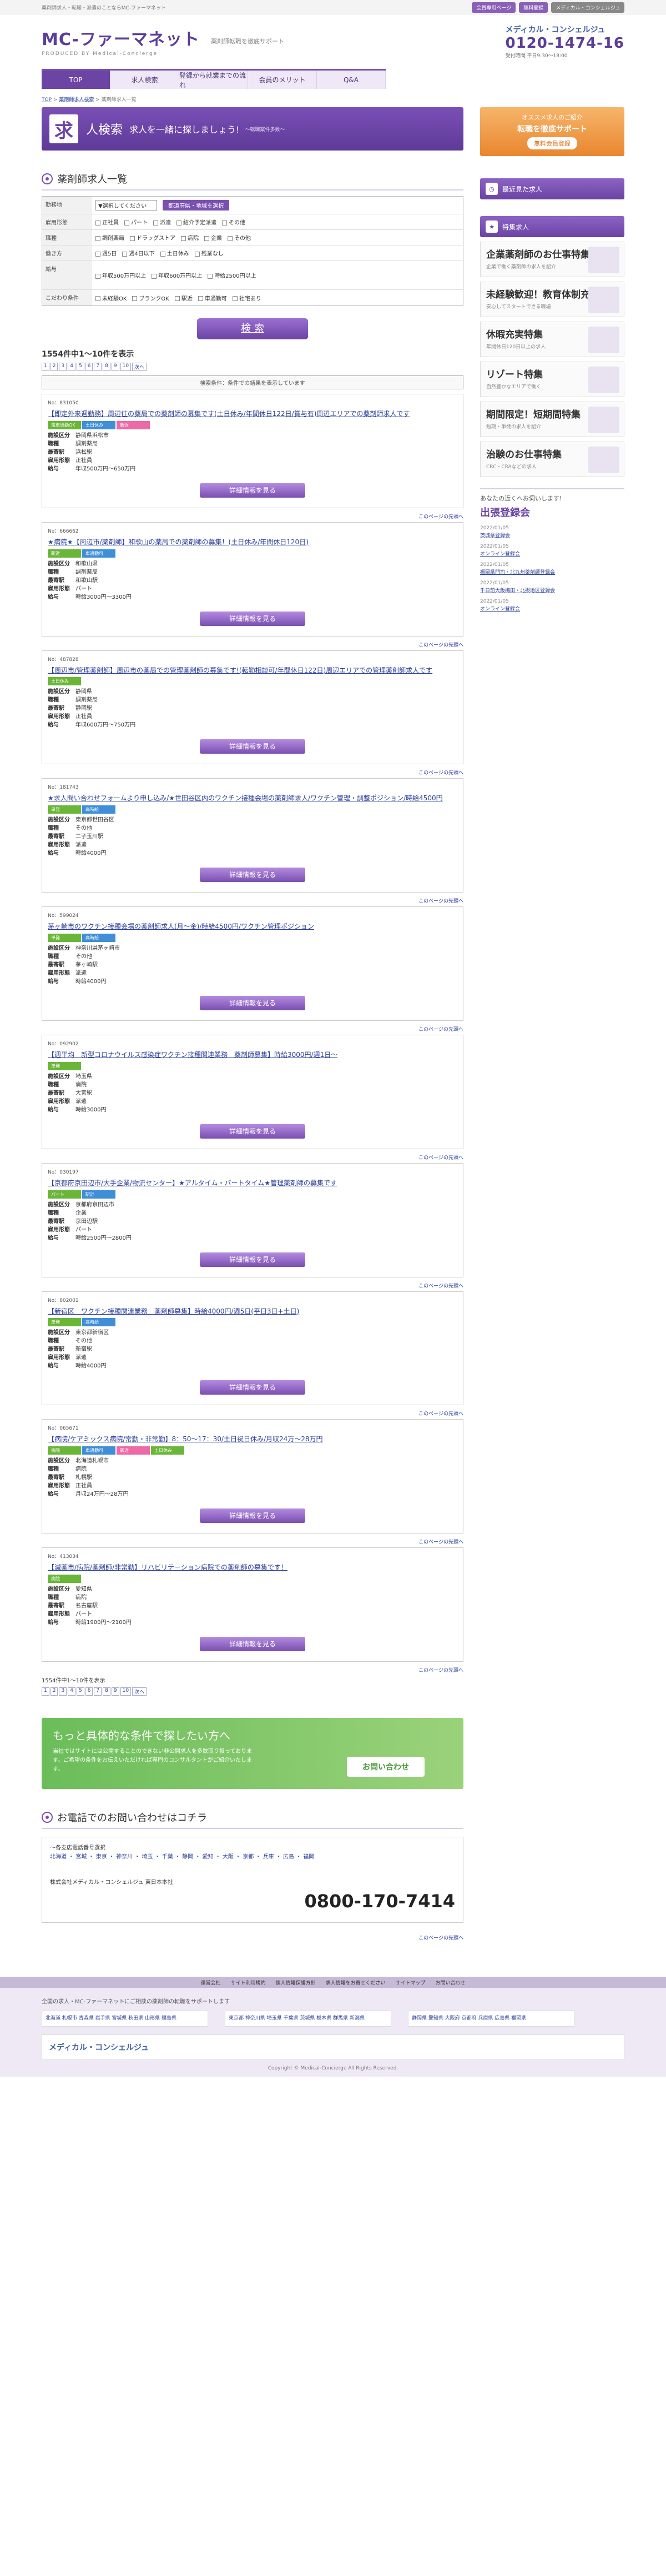  Describe the element at coordinates (138, 253) in the screenshot. I see `checkbox-option: 週4日以下` at that location.